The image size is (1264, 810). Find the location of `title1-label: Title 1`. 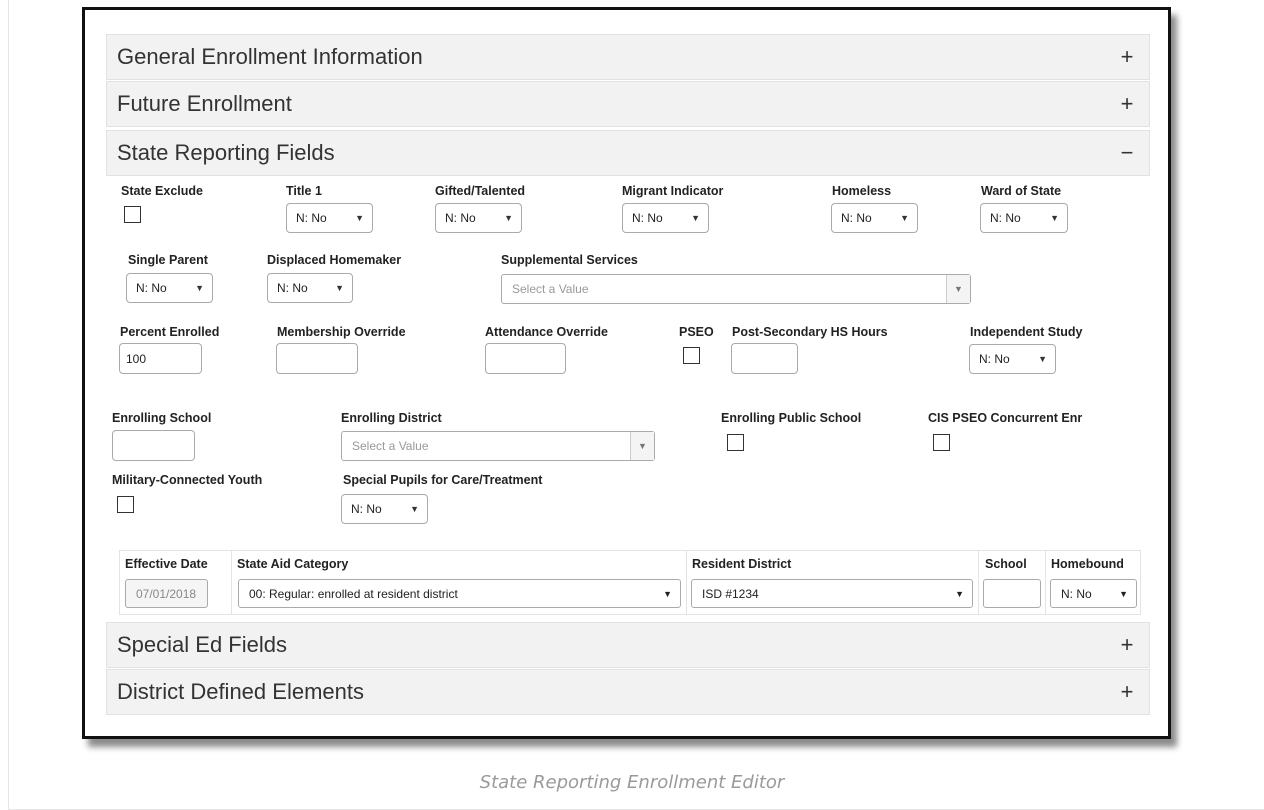

title1-label: Title 1 is located at coordinates (304, 191).